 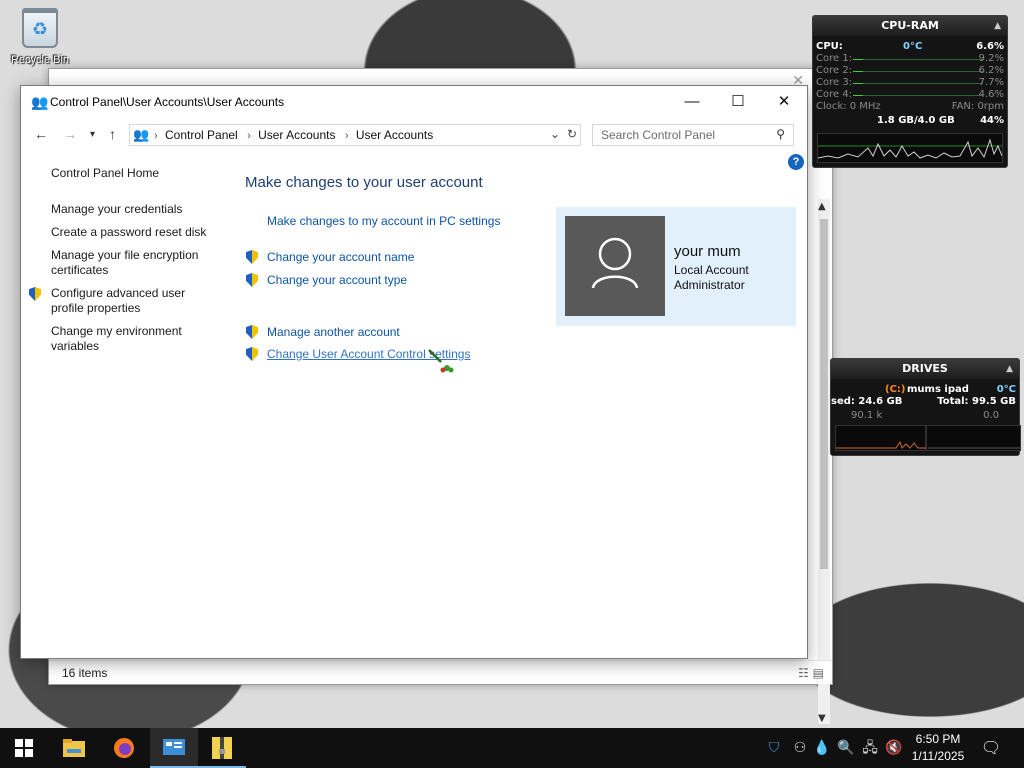 I want to click on core-row: Core 4: 4.6%, so click(x=910, y=95).